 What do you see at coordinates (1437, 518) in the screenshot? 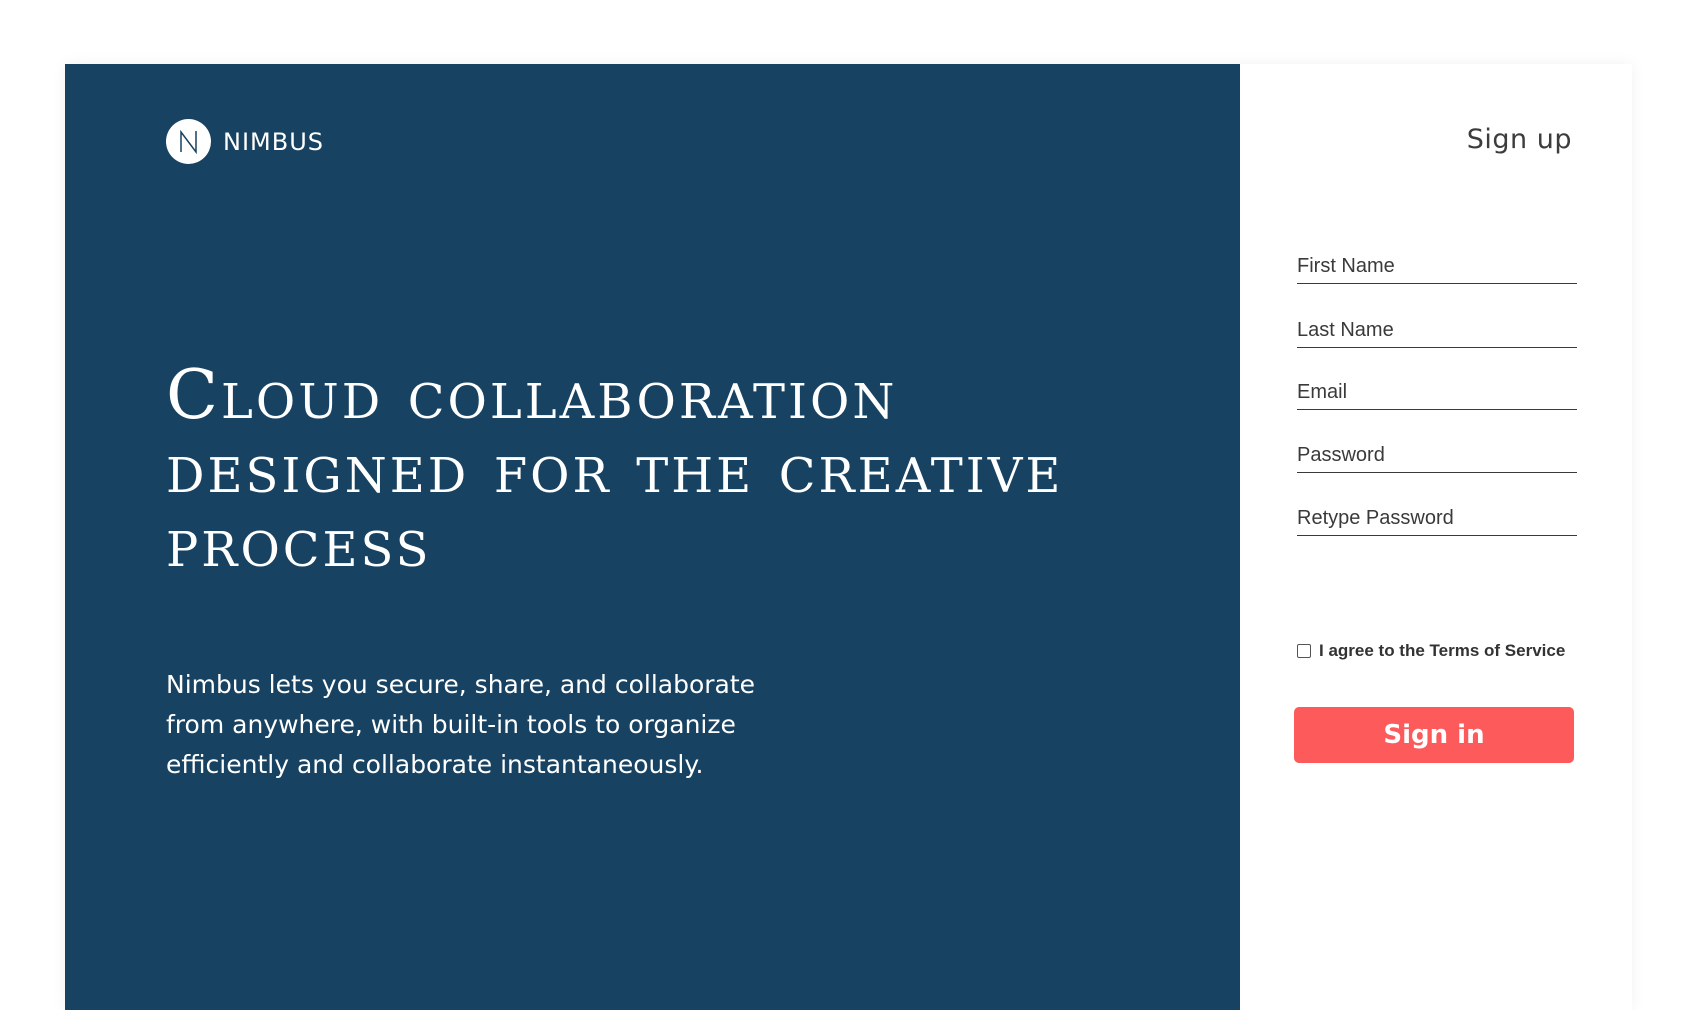
I see `retype-password-field` at bounding box center [1437, 518].